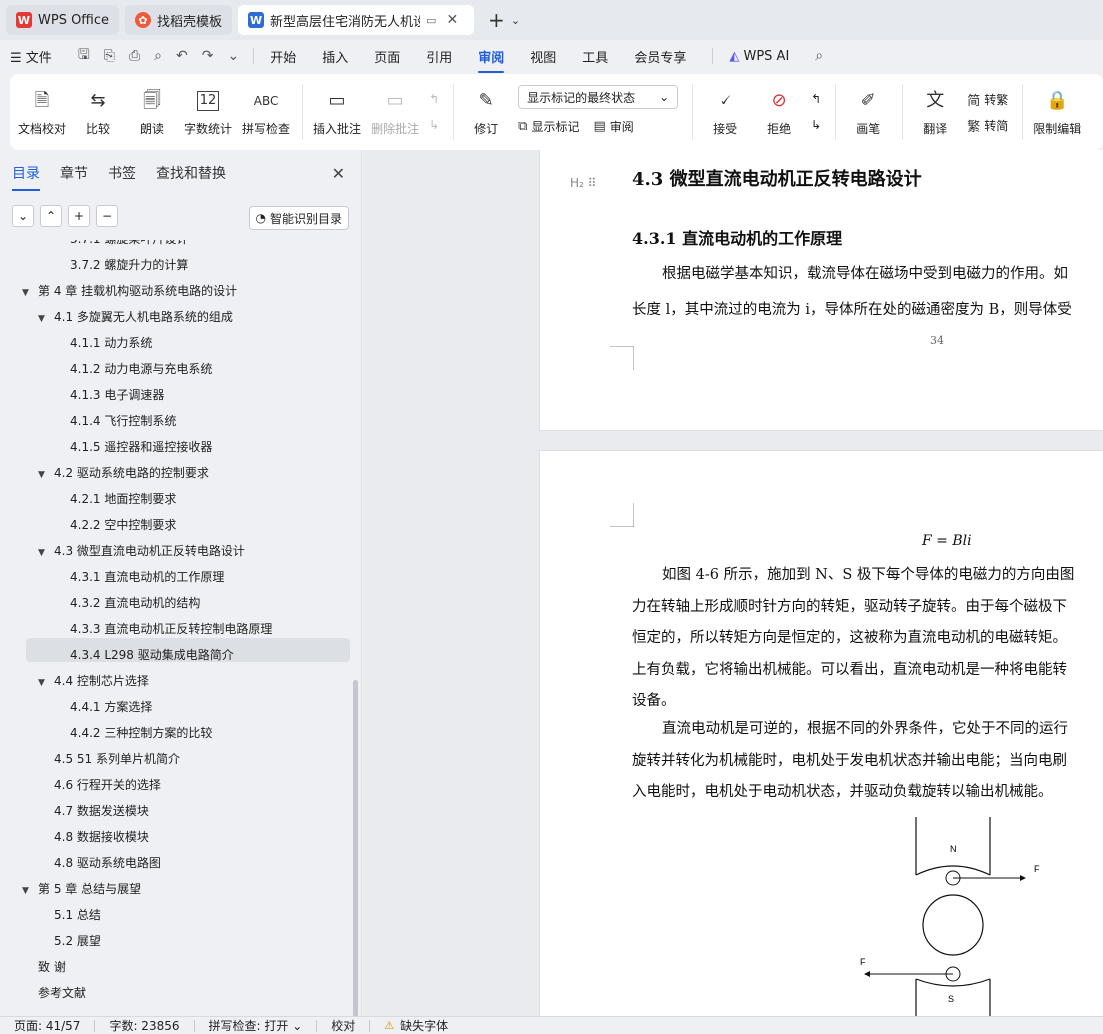 The width and height of the screenshot is (1103, 1034). Describe the element at coordinates (779, 112) in the screenshot. I see `reject-button: ⊘ 拒绝` at that location.